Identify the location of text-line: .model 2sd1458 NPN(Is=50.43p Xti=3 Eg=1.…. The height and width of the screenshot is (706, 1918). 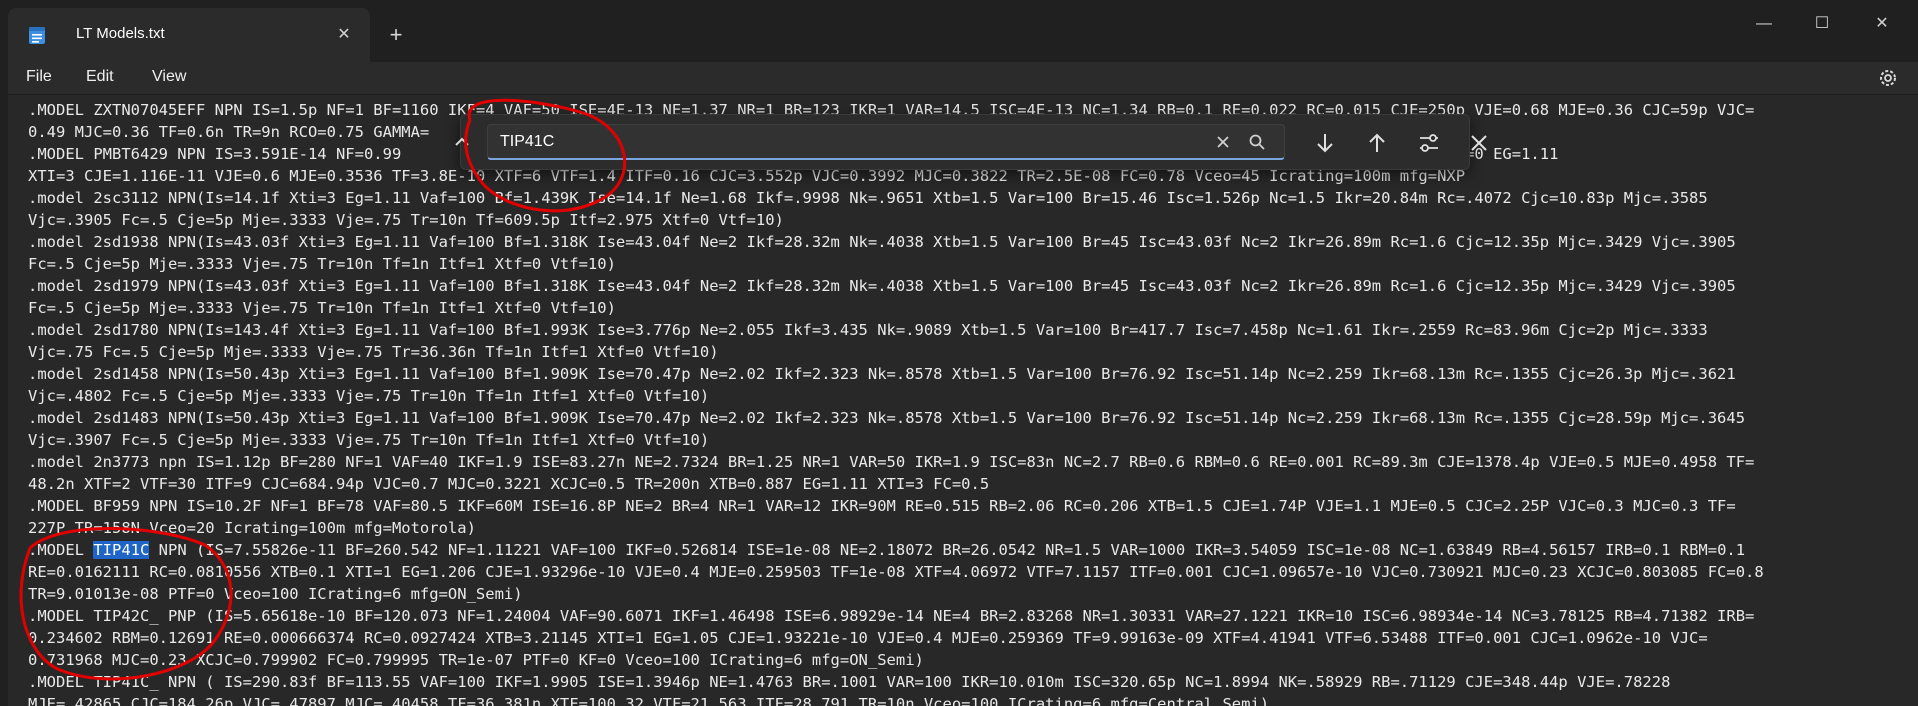
(882, 374).